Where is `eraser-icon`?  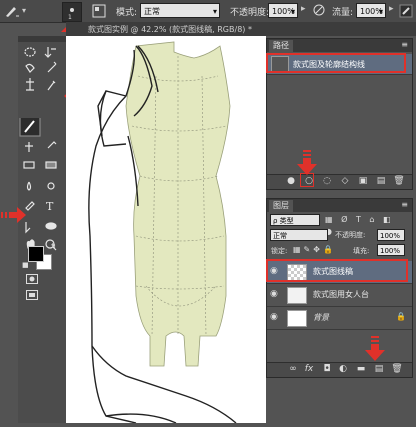
eraser-icon is located at coordinates (29, 165).